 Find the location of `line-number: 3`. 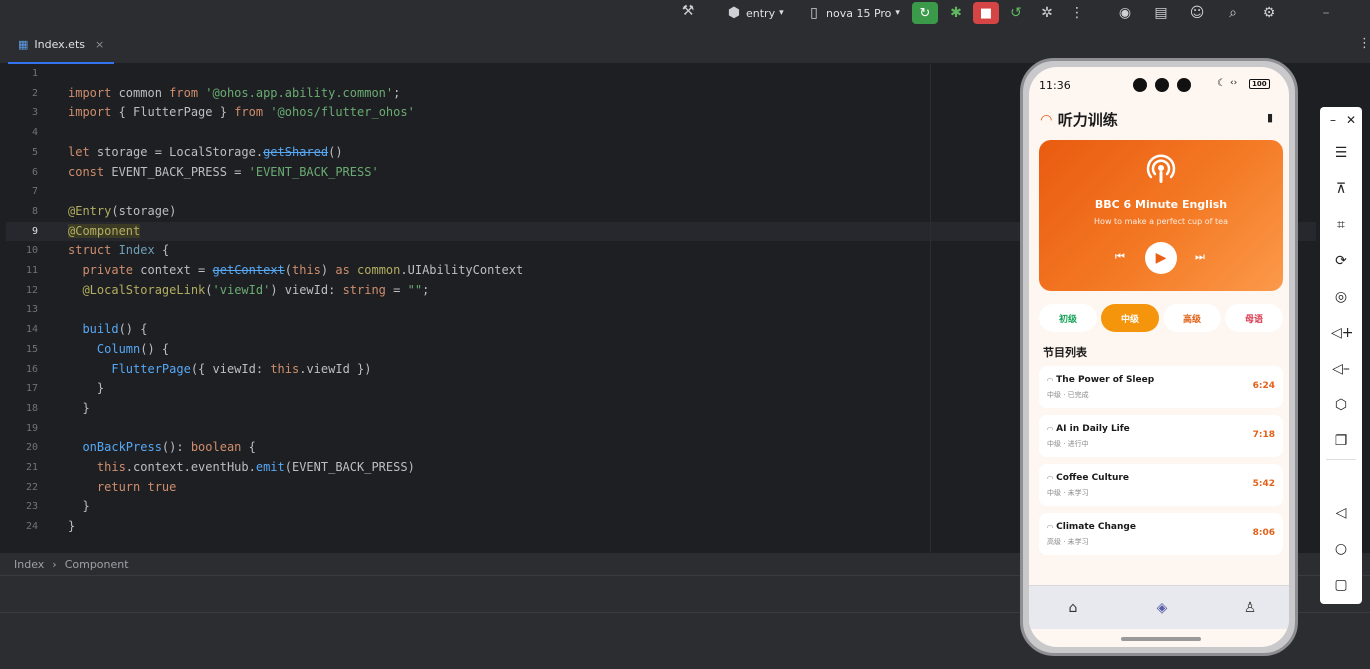

line-number: 3 is located at coordinates (34, 113).